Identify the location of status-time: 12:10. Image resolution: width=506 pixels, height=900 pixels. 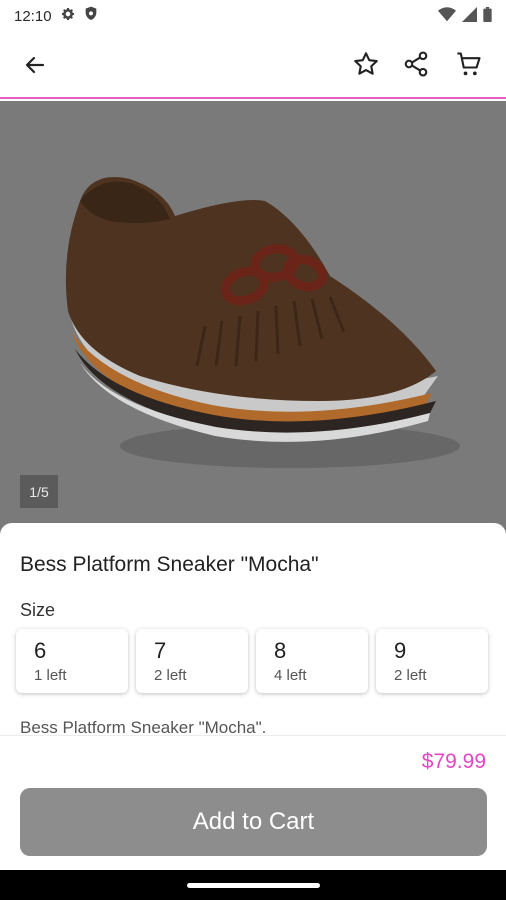
(33, 16).